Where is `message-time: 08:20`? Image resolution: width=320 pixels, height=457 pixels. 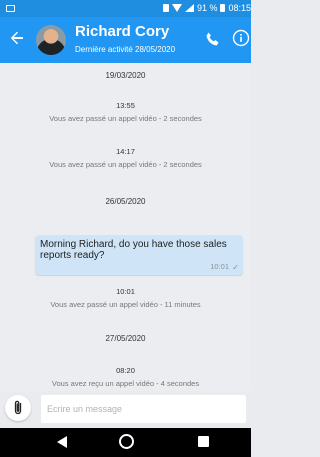 message-time: 08:20 is located at coordinates (125, 370).